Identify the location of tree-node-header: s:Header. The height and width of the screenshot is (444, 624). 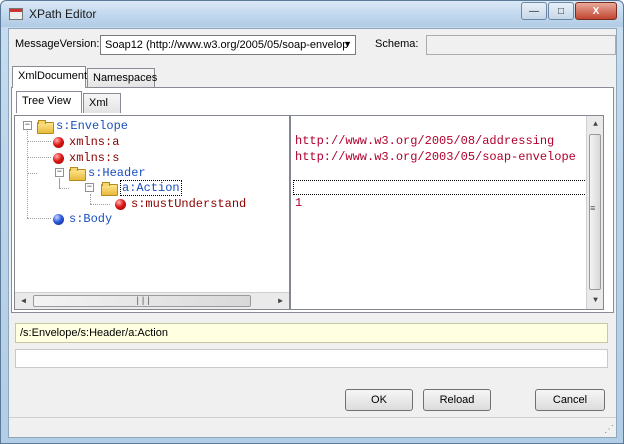
(107, 173).